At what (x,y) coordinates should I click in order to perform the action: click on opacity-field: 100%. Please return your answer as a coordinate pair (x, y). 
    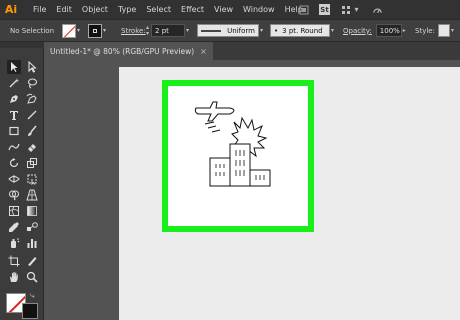
    Looking at the image, I should click on (388, 30).